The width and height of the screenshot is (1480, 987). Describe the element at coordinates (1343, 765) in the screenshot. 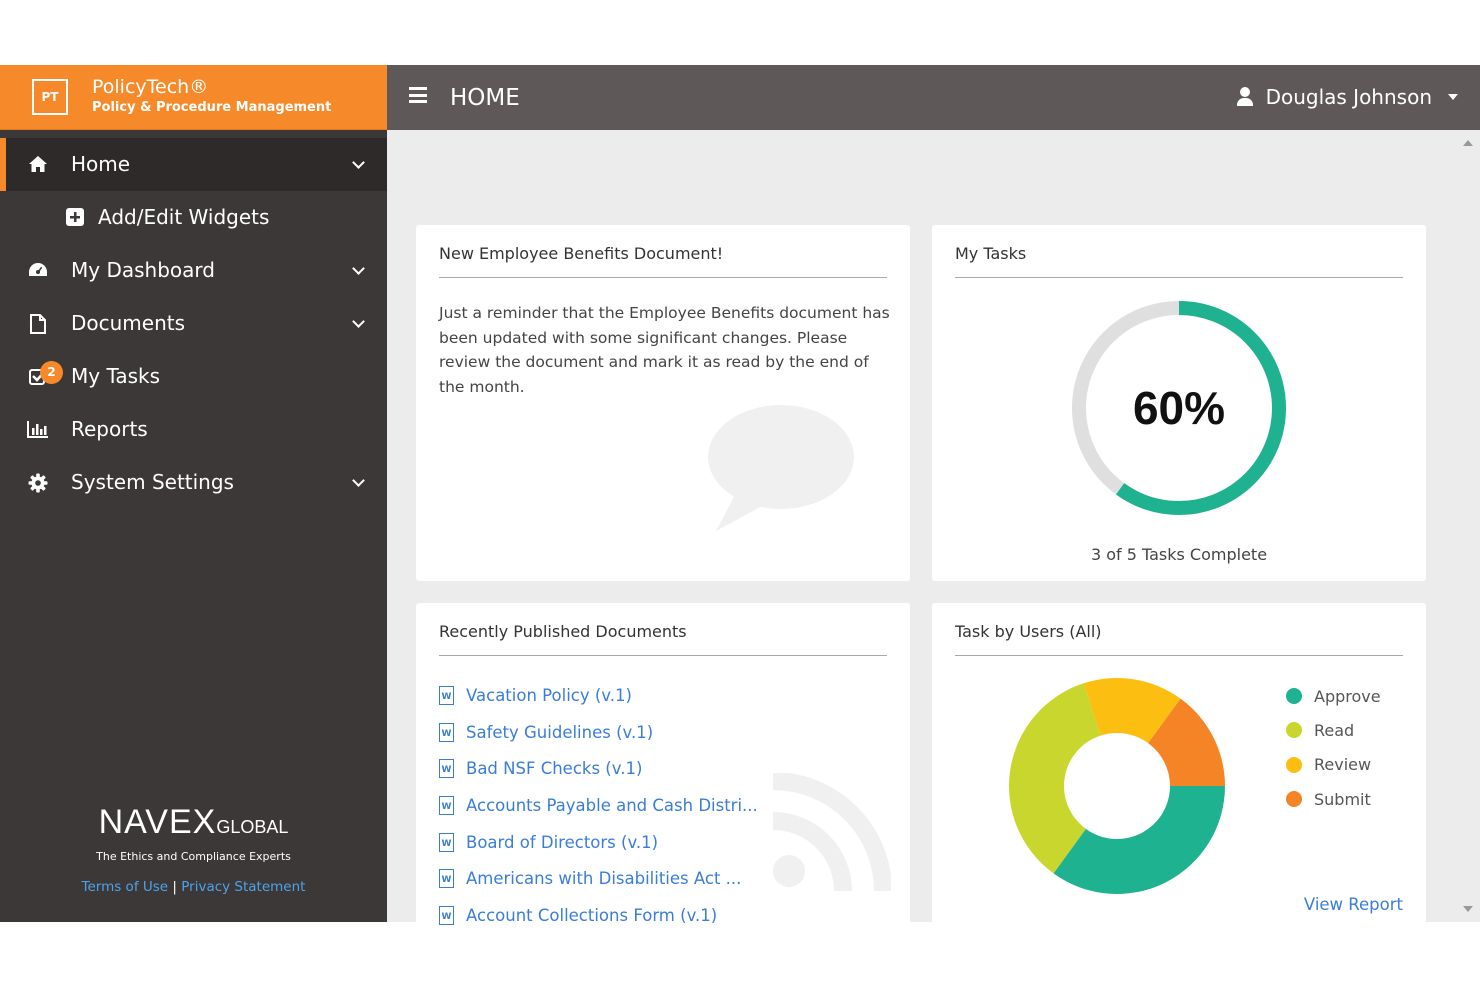

I see `legend-label: Review` at that location.